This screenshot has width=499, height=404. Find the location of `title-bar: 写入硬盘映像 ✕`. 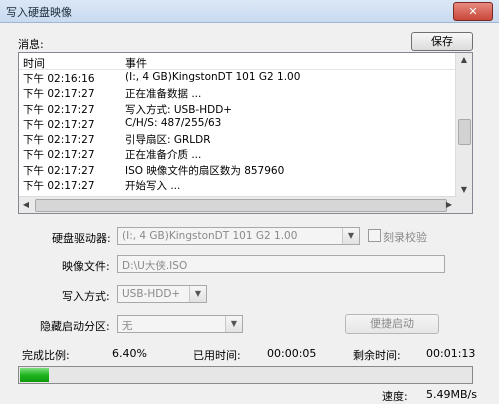

title-bar: 写入硬盘映像 ✕ is located at coordinates (249, 11).